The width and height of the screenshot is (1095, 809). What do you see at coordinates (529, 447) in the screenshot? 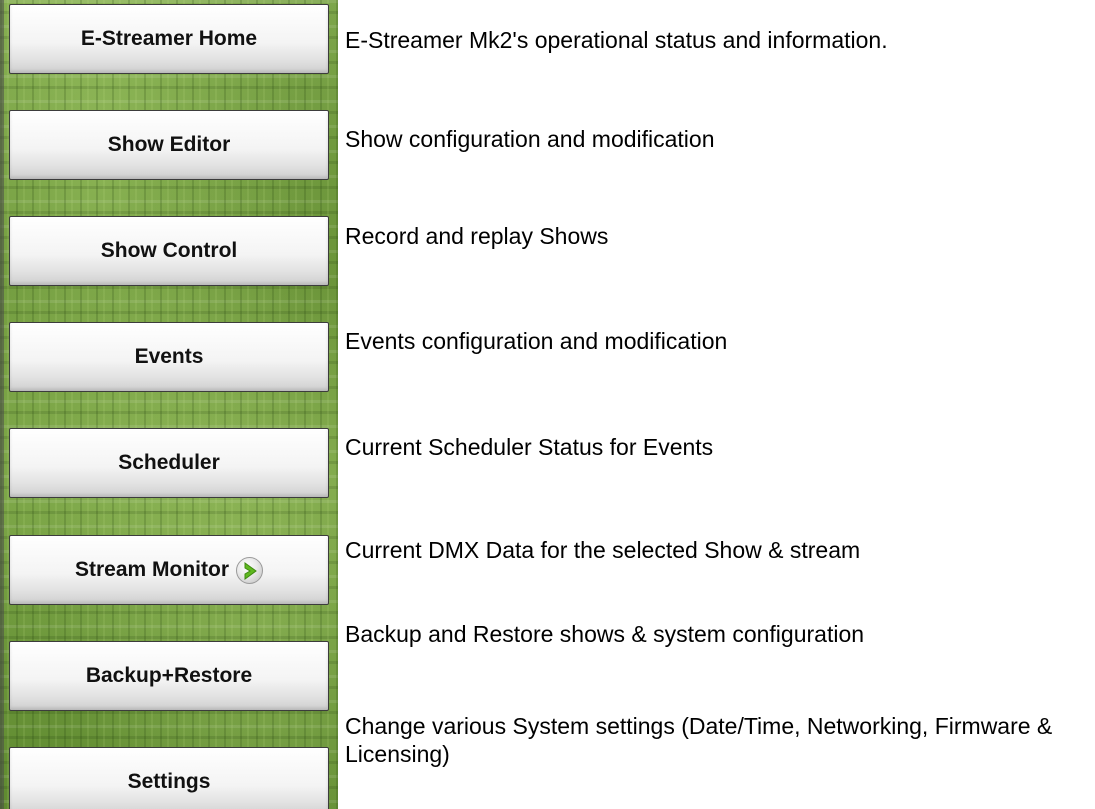
I see `description-scheduler: Current Scheduler Status for Events` at bounding box center [529, 447].